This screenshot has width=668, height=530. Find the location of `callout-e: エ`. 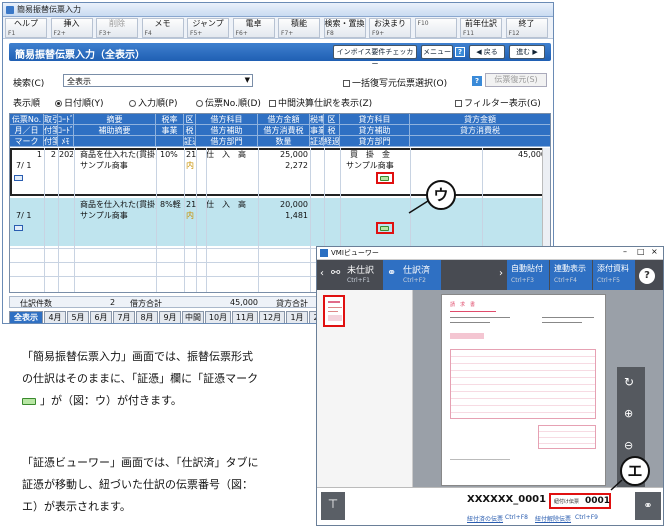

callout-e: エ is located at coordinates (635, 471).